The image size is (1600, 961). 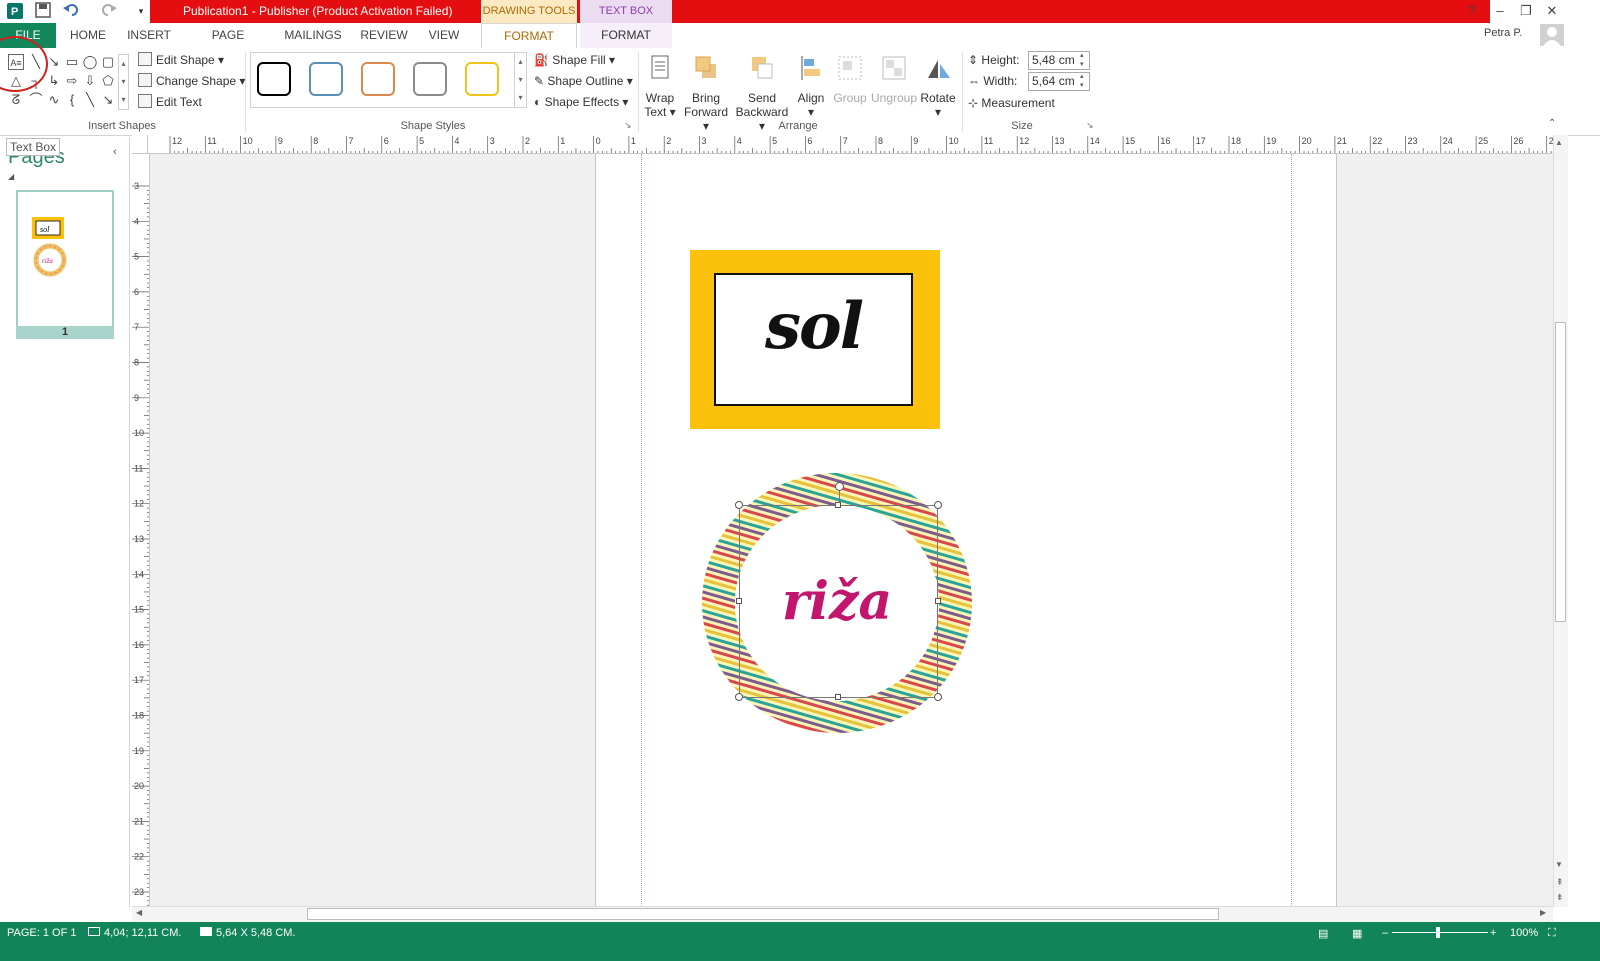 What do you see at coordinates (108, 81) in the screenshot?
I see `pentagon-shape-icon: ⬠` at bounding box center [108, 81].